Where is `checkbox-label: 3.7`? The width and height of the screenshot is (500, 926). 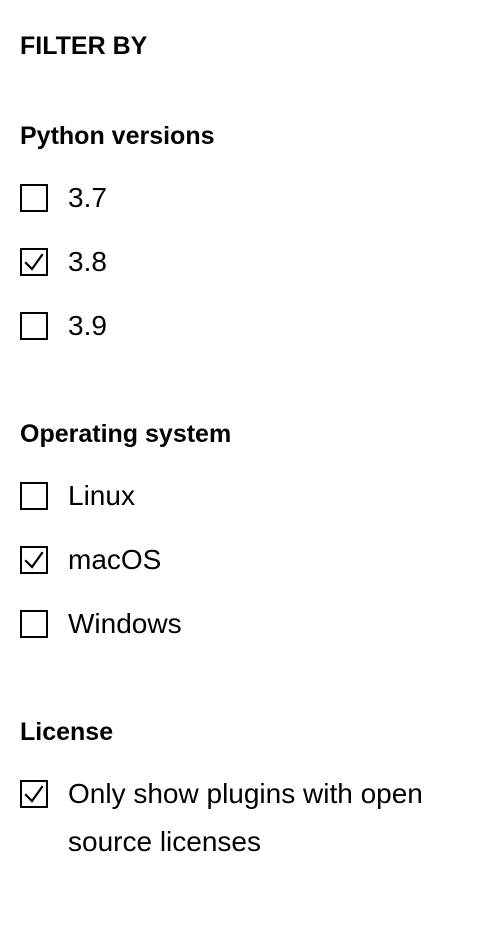 checkbox-label: 3.7 is located at coordinates (87, 197).